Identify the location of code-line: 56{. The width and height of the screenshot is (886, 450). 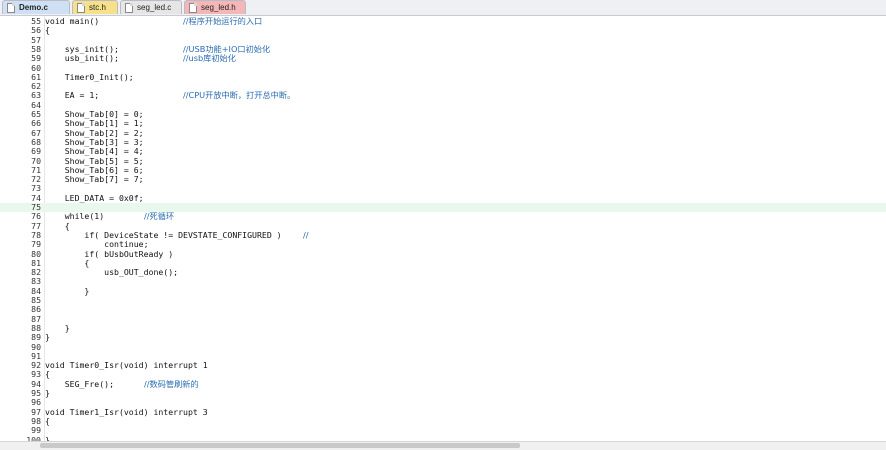
(443, 30).